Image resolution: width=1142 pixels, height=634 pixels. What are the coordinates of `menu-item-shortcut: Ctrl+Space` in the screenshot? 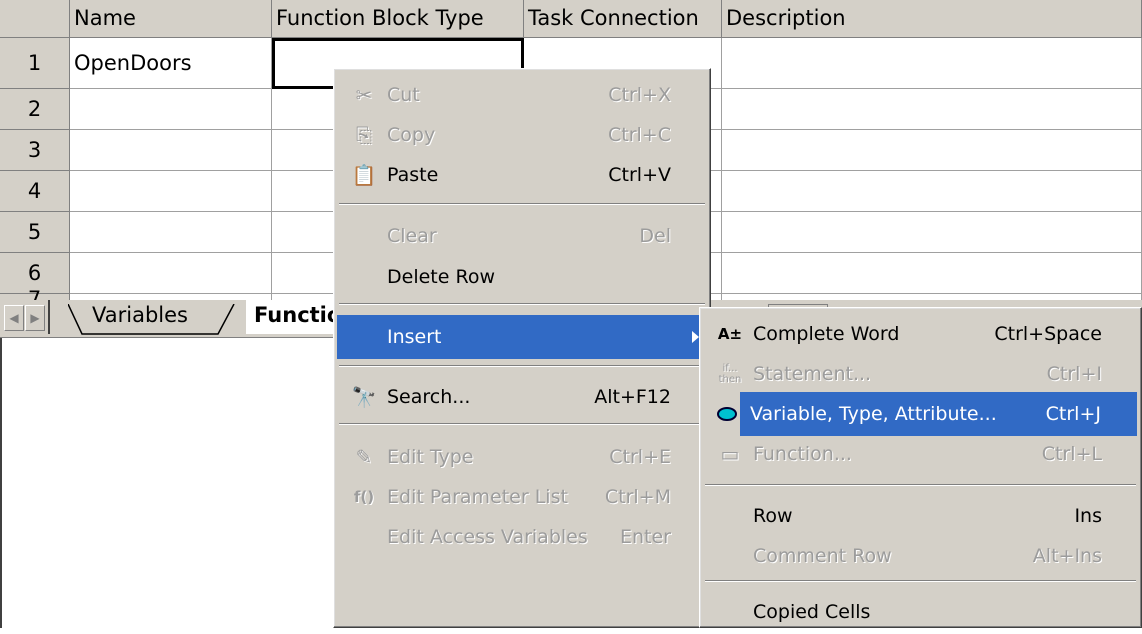 It's located at (1048, 334).